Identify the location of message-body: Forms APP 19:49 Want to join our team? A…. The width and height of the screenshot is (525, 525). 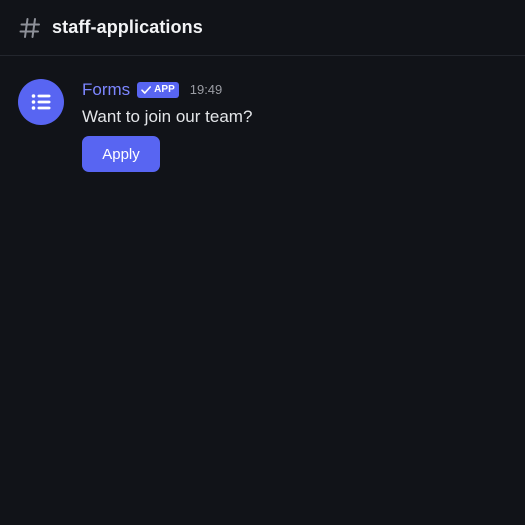
(167, 126).